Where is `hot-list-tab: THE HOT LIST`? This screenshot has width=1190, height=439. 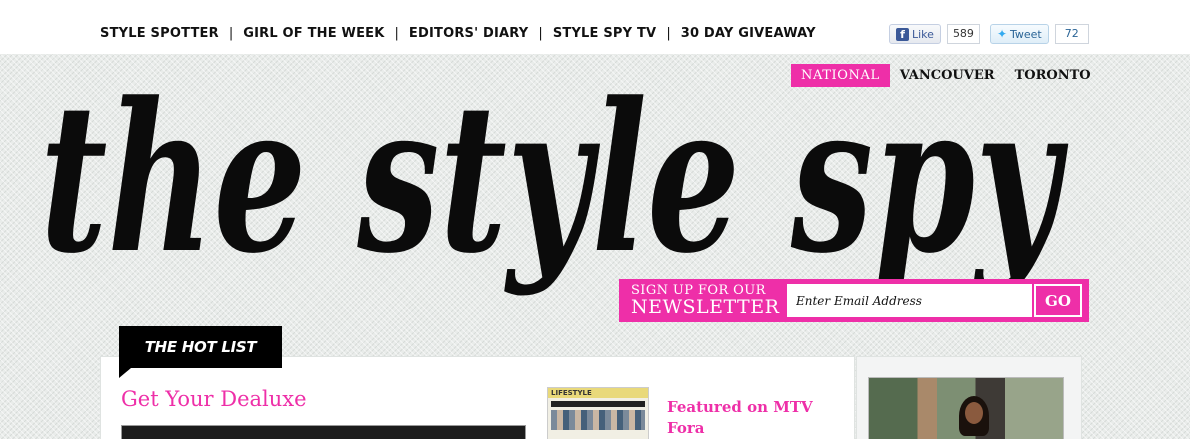 hot-list-tab: THE HOT LIST is located at coordinates (200, 352).